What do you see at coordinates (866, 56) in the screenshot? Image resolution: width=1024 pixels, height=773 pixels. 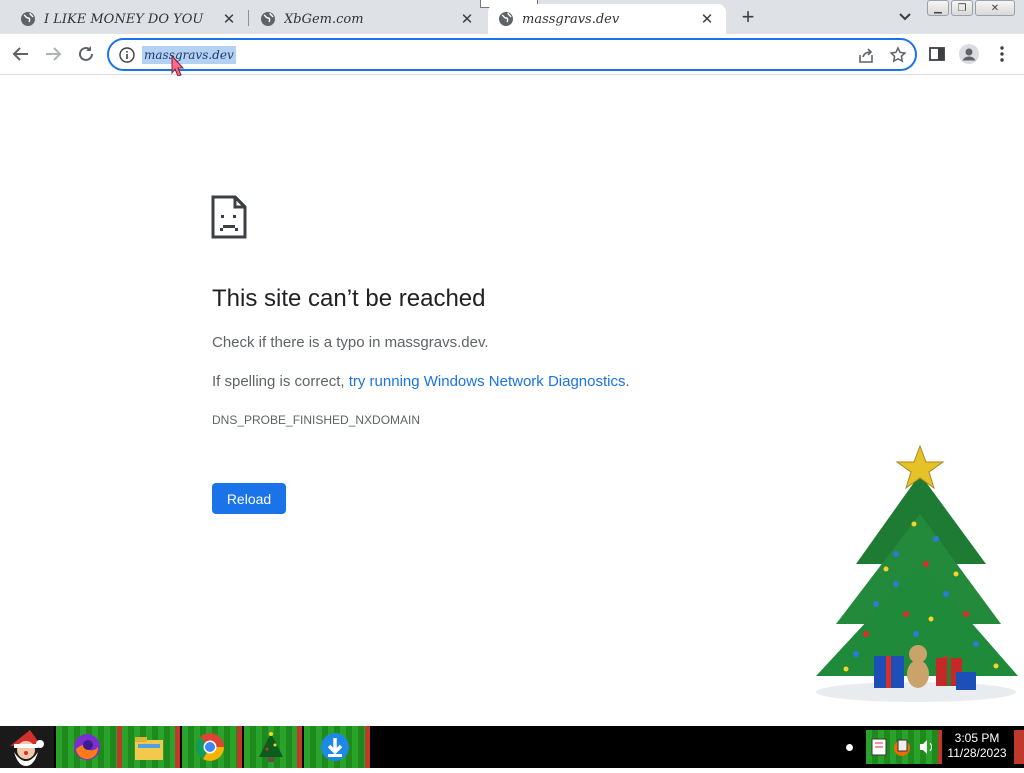 I see `share-icon` at bounding box center [866, 56].